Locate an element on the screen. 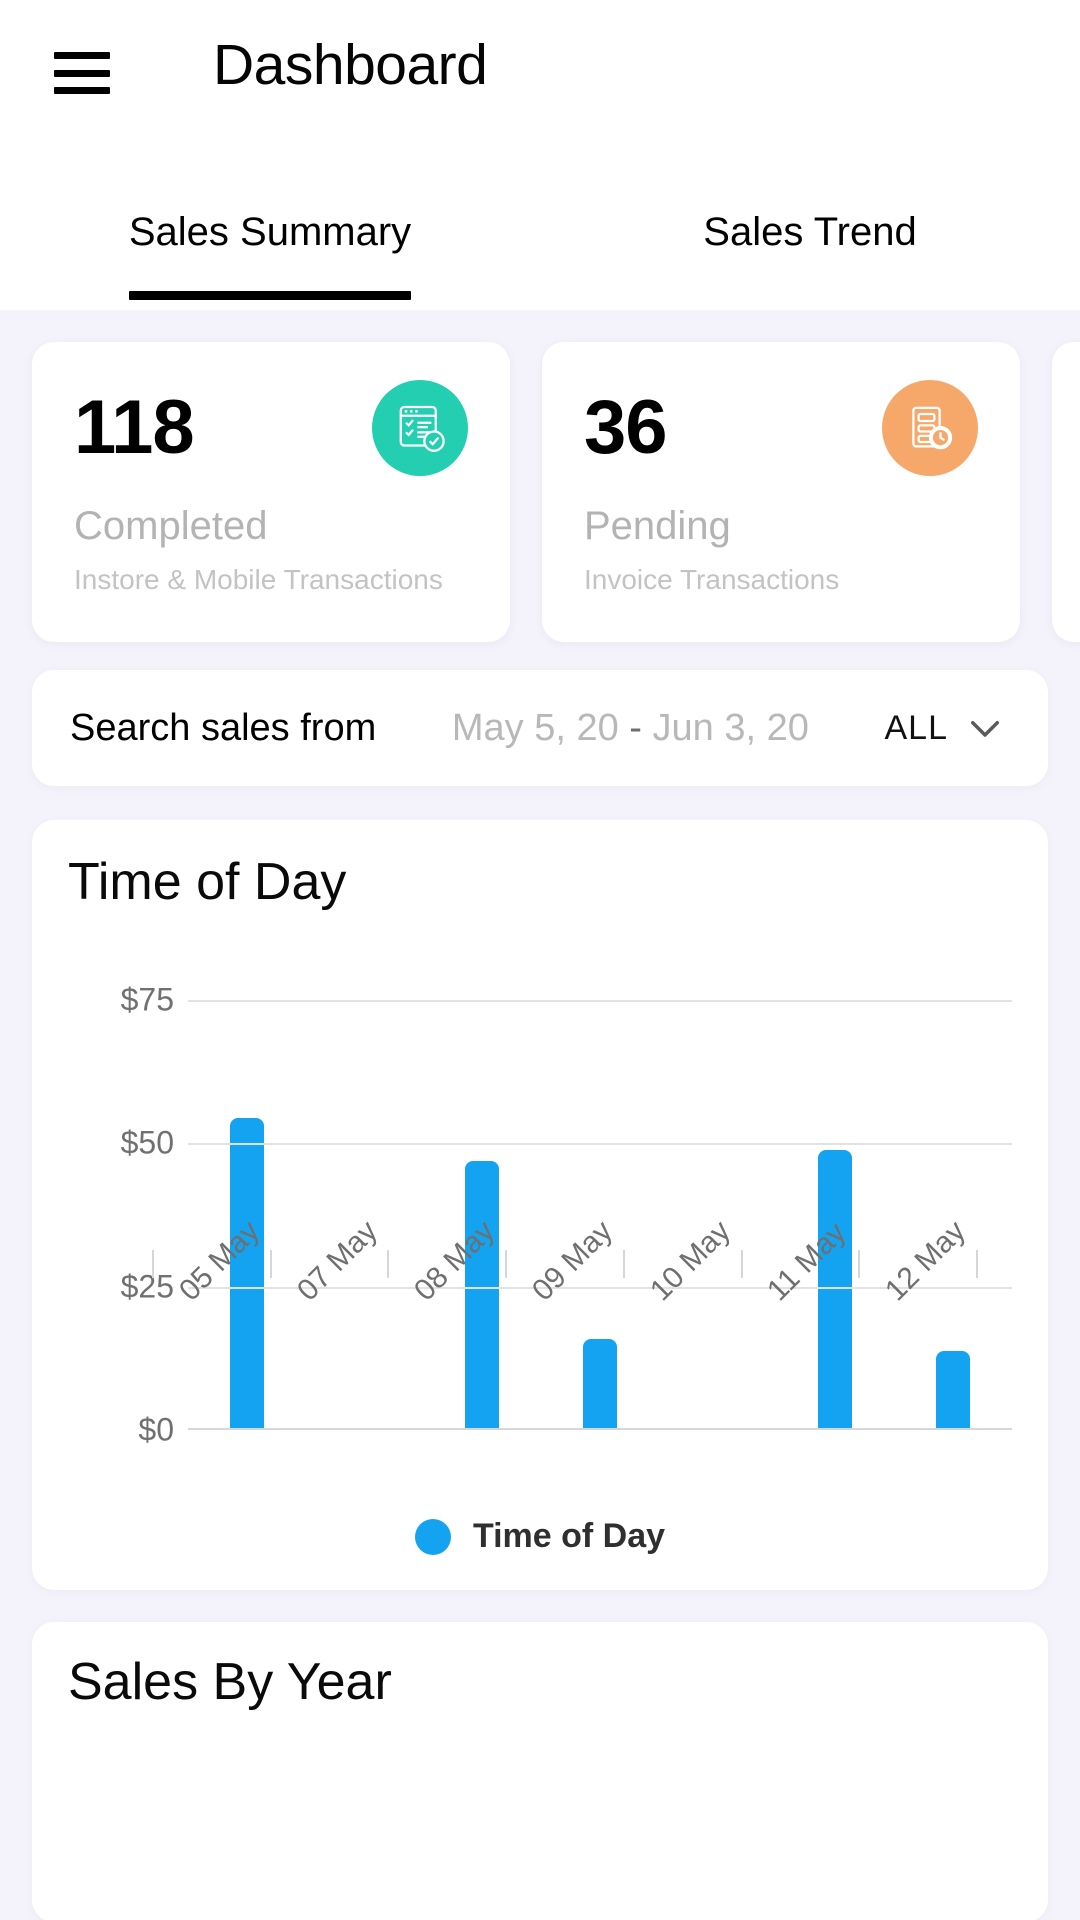 The width and height of the screenshot is (1080, 1920). tab-sales-trend-label: Sales Trend is located at coordinates (810, 232).